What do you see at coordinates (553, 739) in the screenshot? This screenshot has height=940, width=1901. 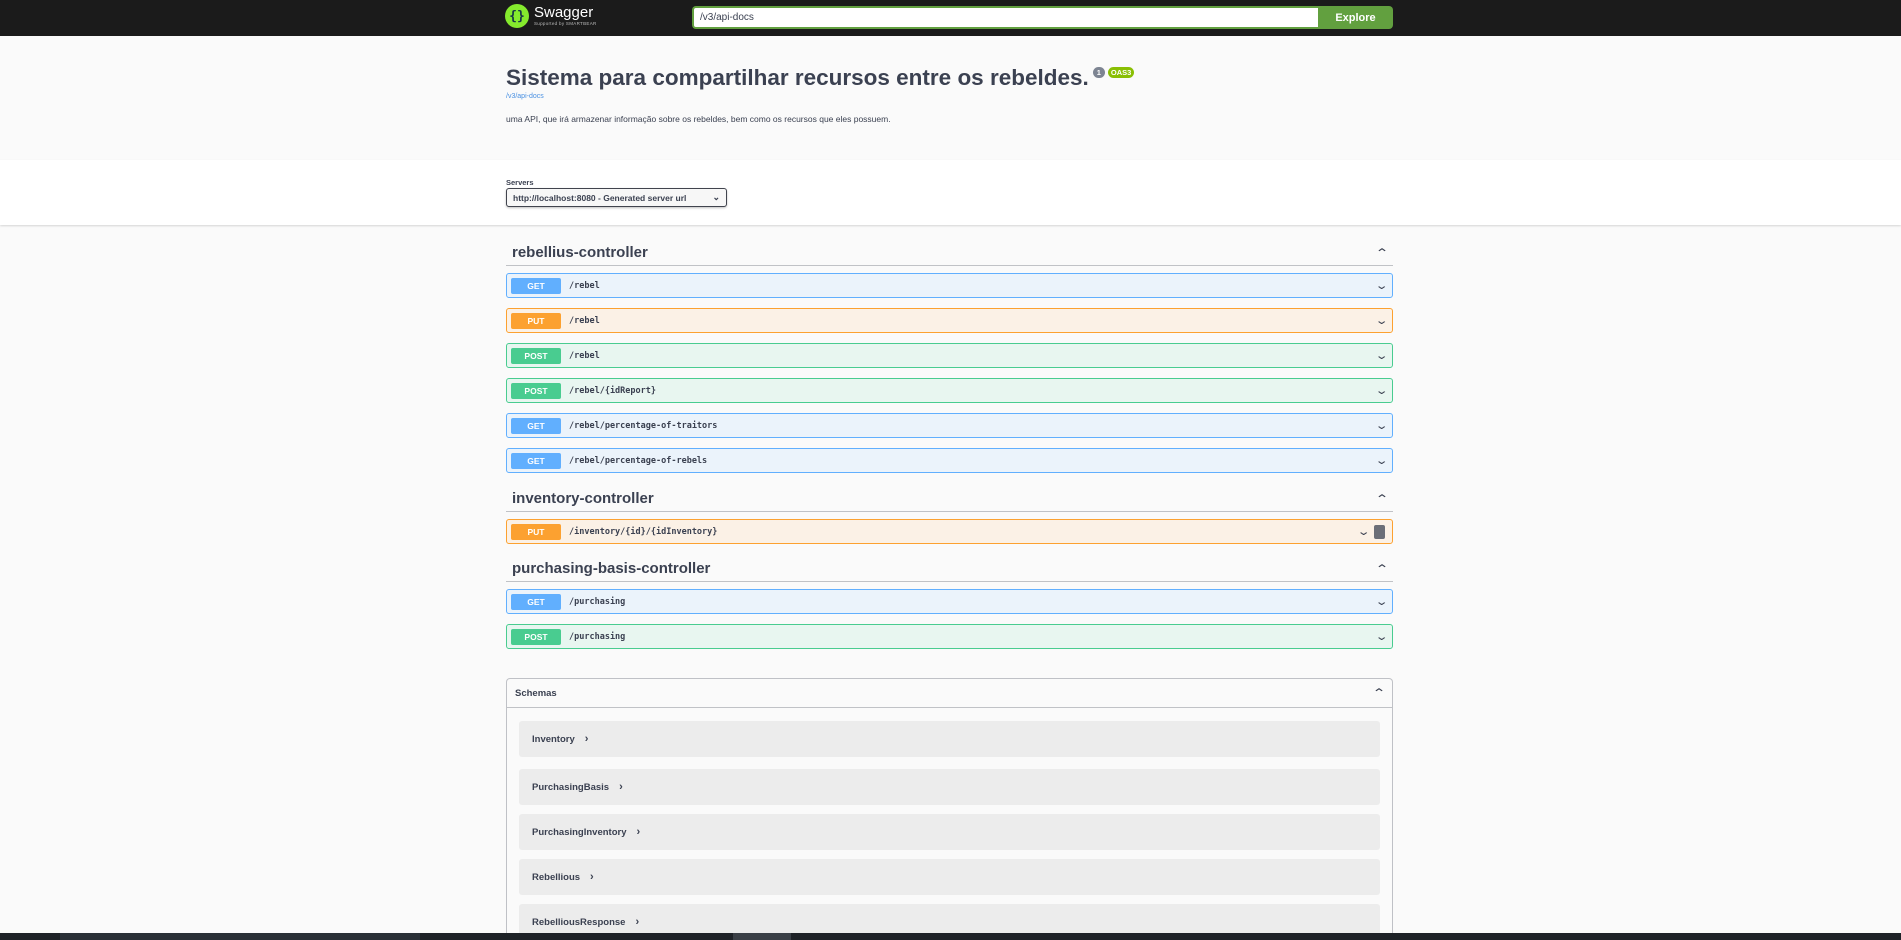 I see `schema-model-name: Inventory` at bounding box center [553, 739].